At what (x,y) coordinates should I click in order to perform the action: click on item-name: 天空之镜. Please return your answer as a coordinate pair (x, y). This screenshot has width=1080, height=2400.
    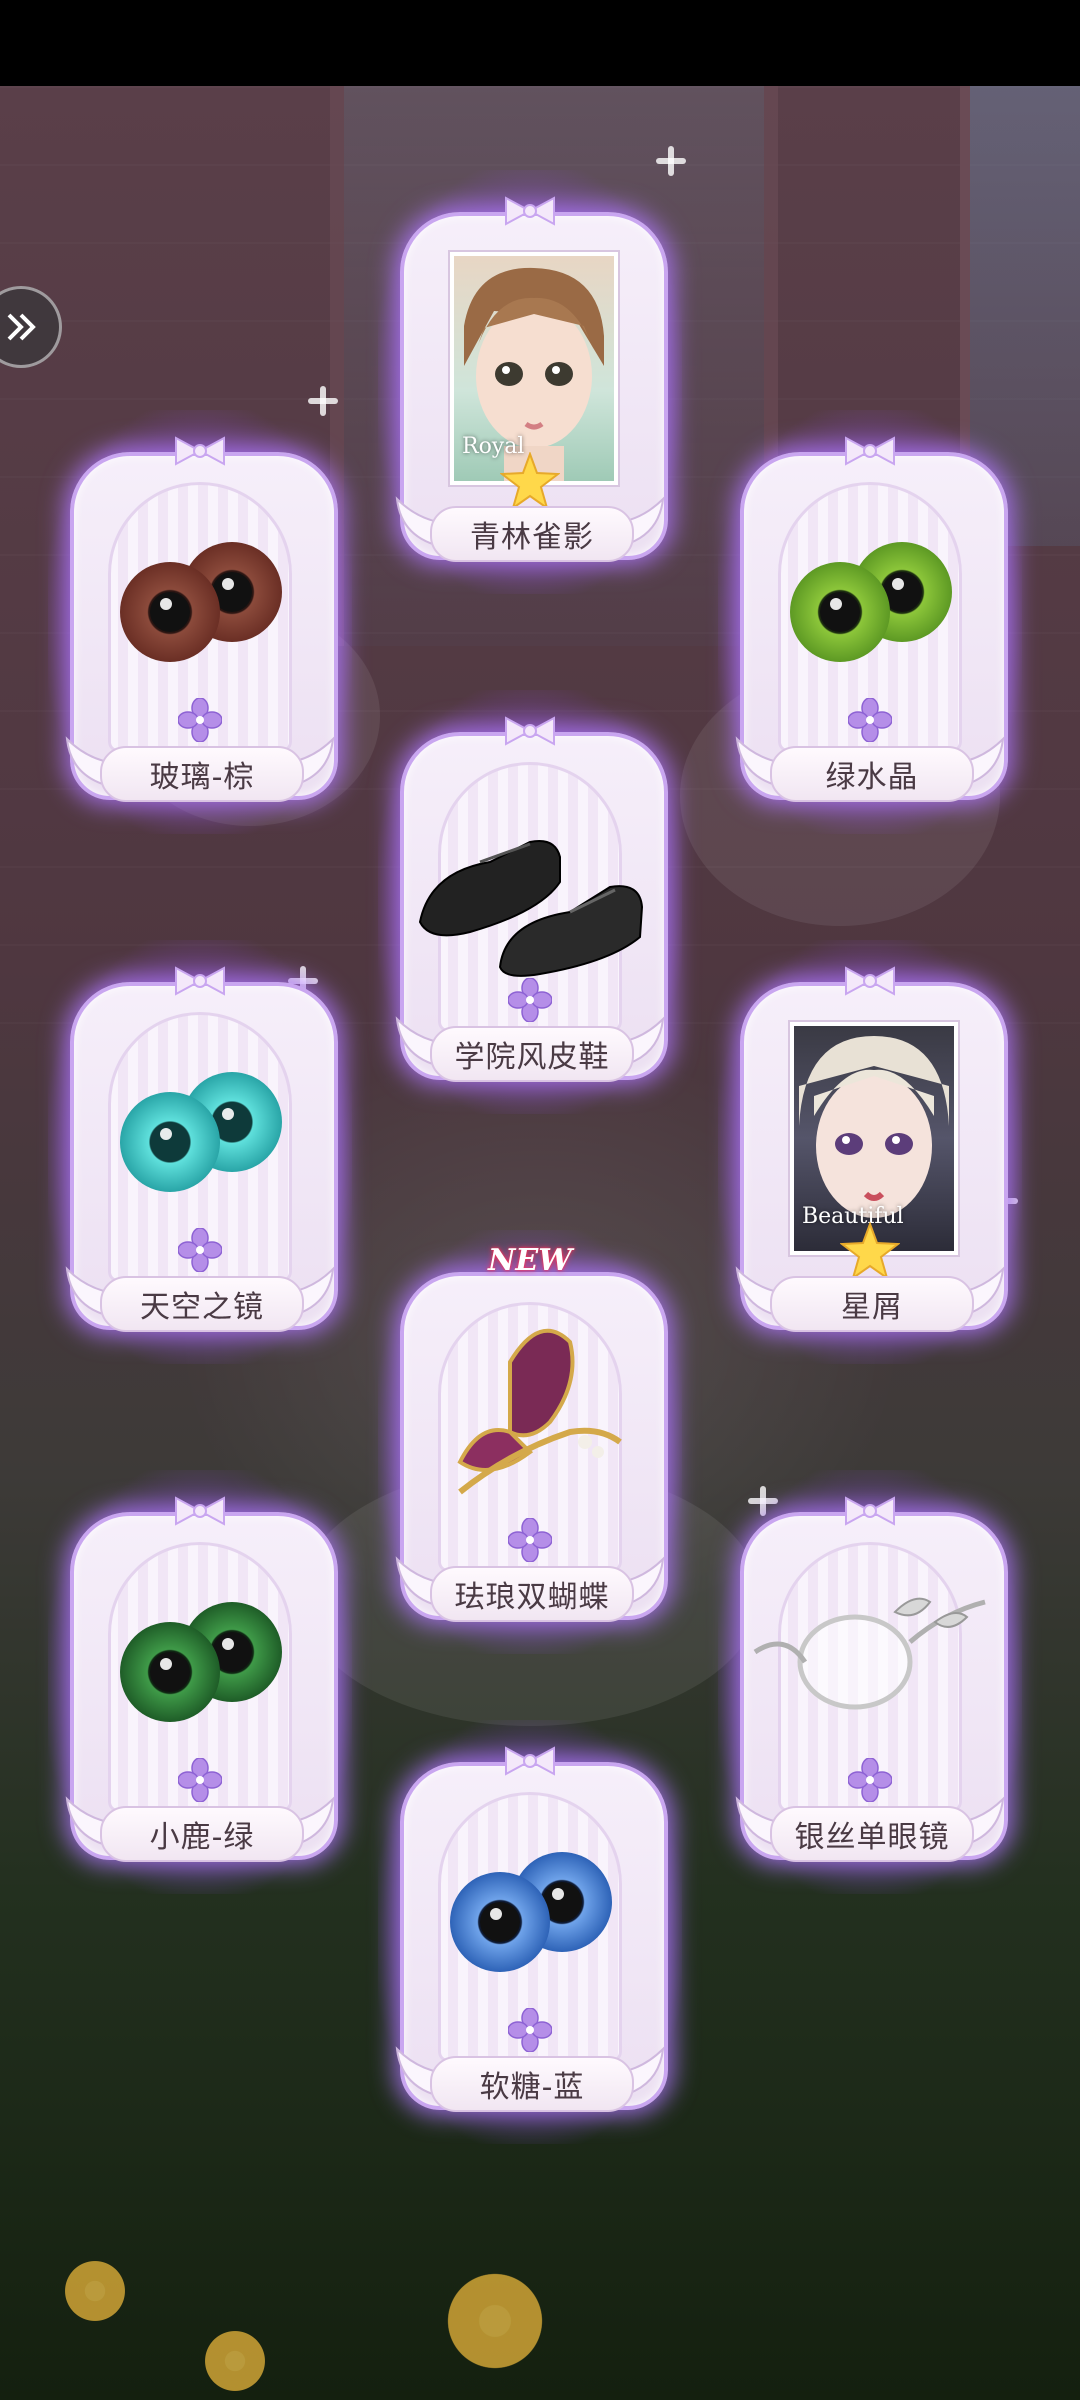
    Looking at the image, I should click on (202, 1304).